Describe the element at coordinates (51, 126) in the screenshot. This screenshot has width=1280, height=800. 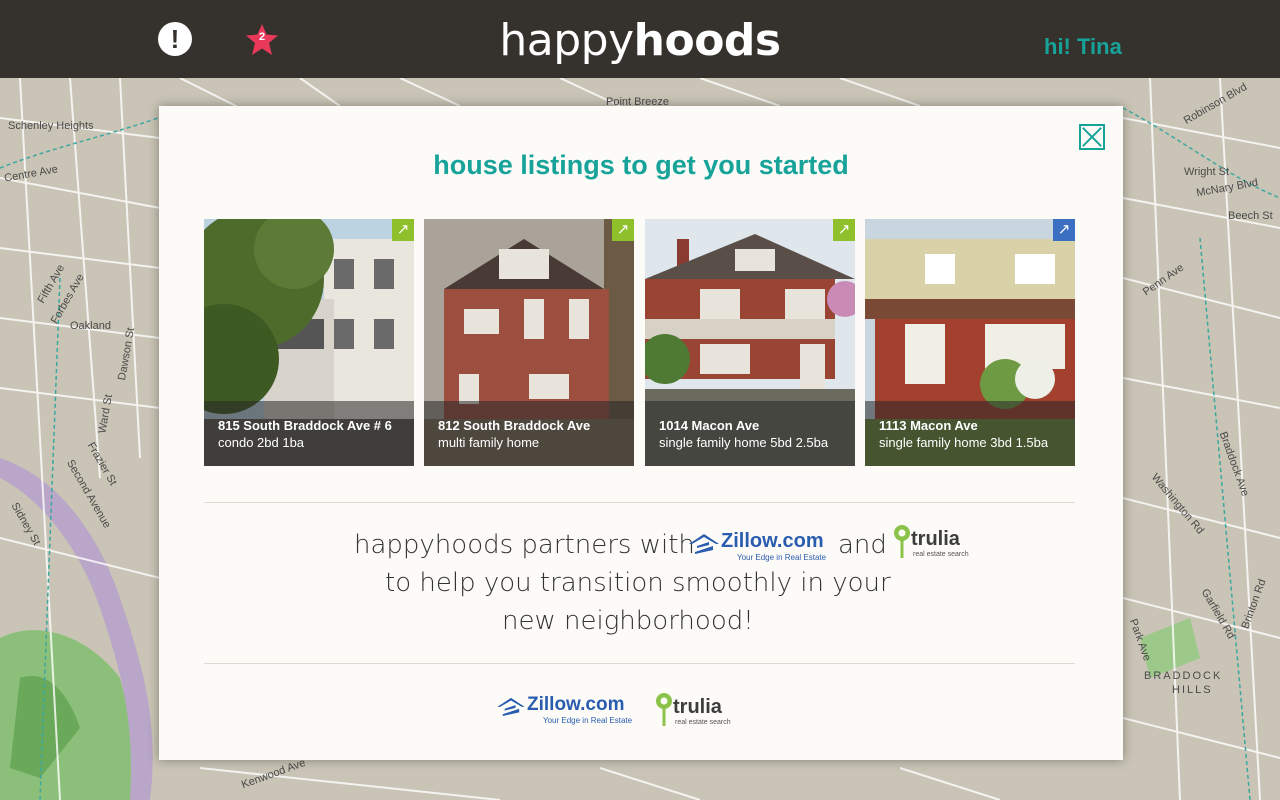
I see `map-label: Schenley Heights` at that location.